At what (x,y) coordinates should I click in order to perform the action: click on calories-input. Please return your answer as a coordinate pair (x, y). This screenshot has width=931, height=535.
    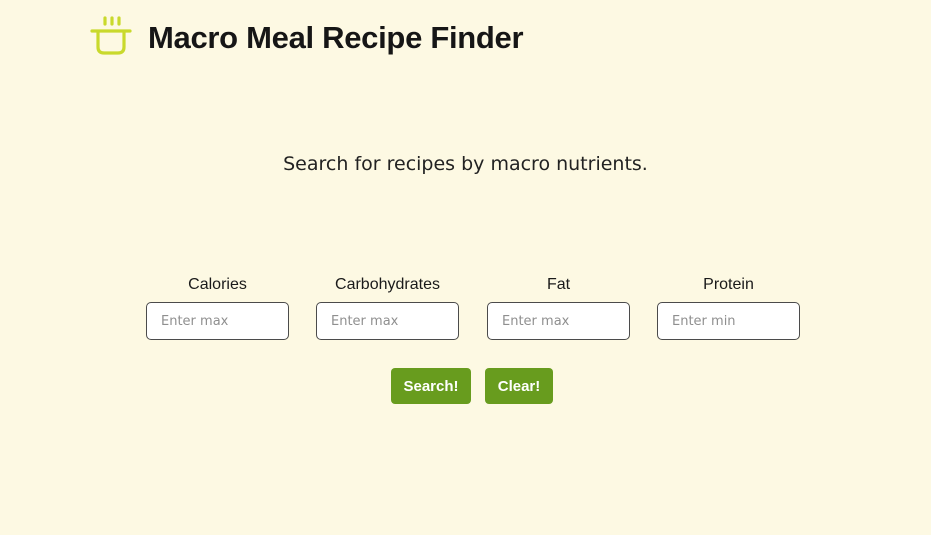
    Looking at the image, I should click on (217, 321).